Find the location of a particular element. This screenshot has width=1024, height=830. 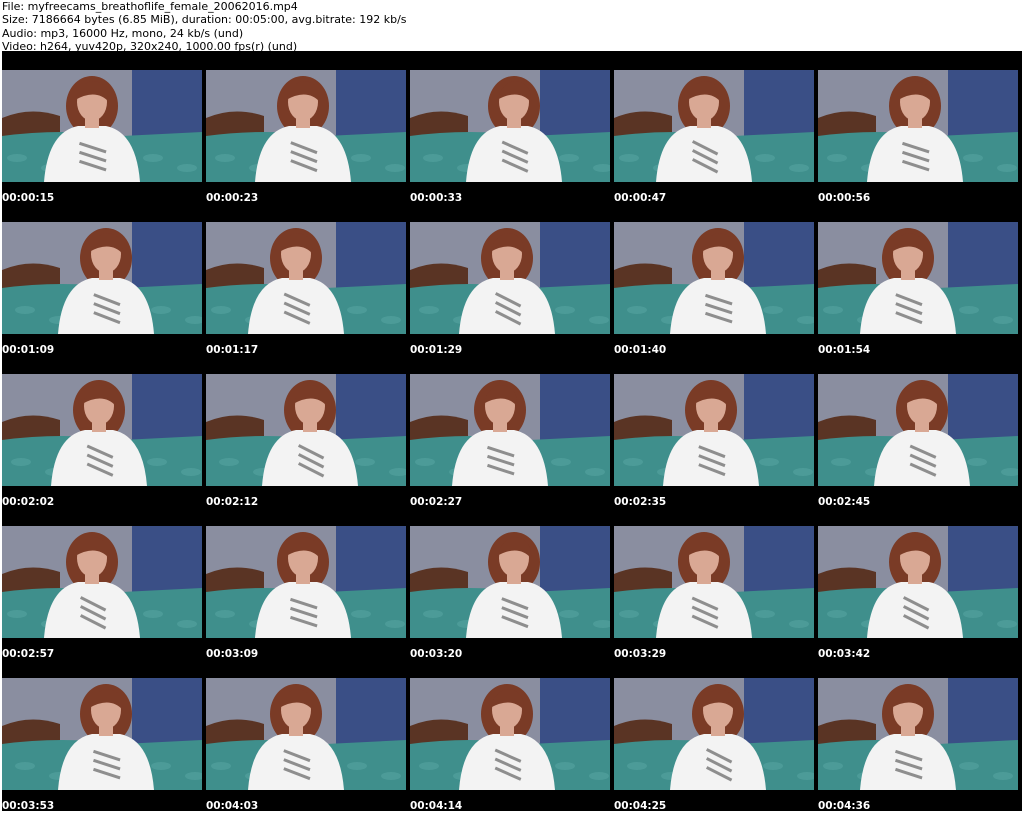

thumbnail-cell: 00:01:09 is located at coordinates (102, 298).